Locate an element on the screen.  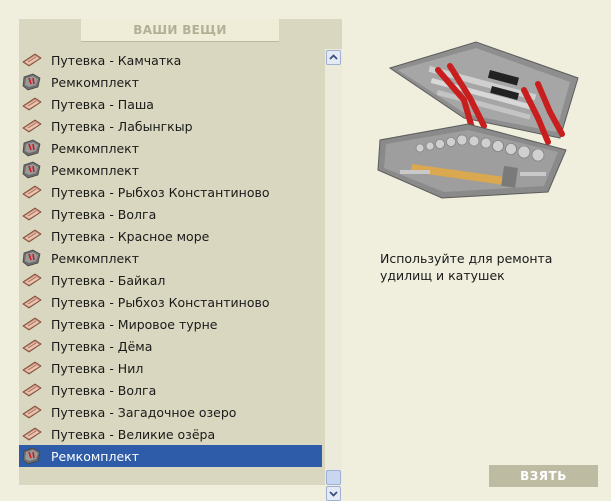
list-item-label: Путевка - Лабынгкыр is located at coordinates (122, 126).